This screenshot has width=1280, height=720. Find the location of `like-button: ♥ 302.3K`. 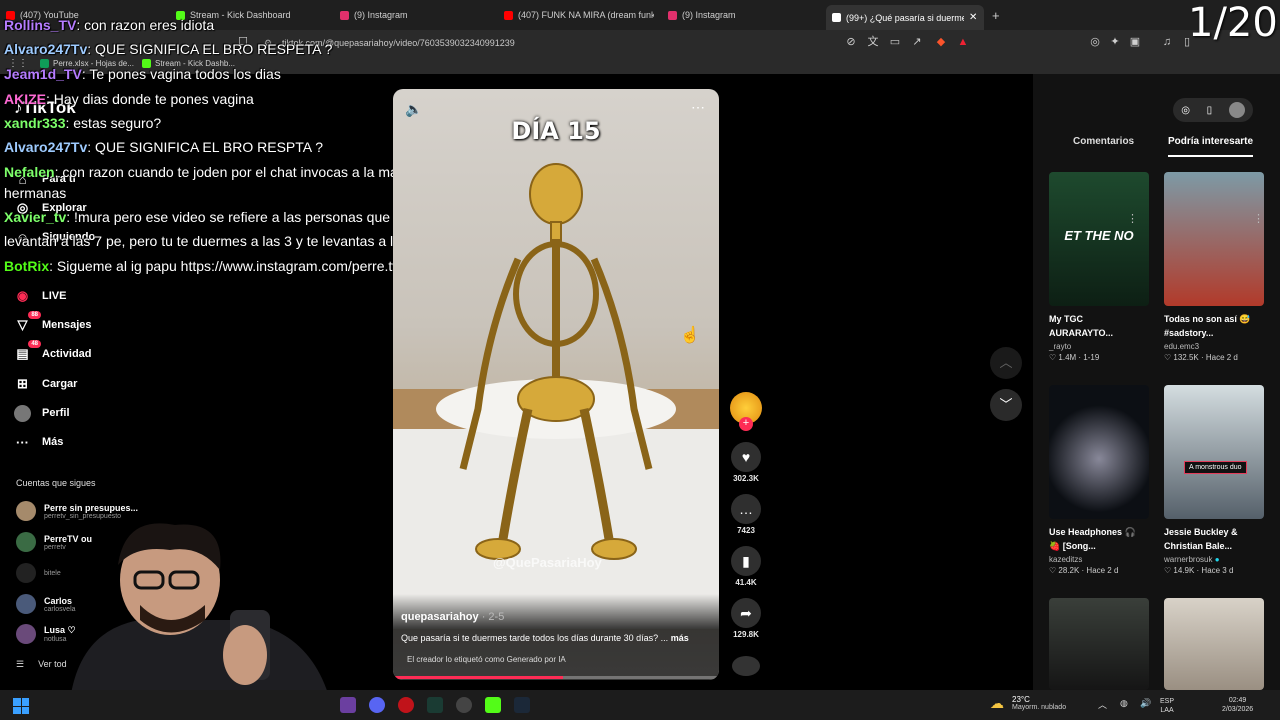

like-button: ♥ 302.3K is located at coordinates (746, 462).